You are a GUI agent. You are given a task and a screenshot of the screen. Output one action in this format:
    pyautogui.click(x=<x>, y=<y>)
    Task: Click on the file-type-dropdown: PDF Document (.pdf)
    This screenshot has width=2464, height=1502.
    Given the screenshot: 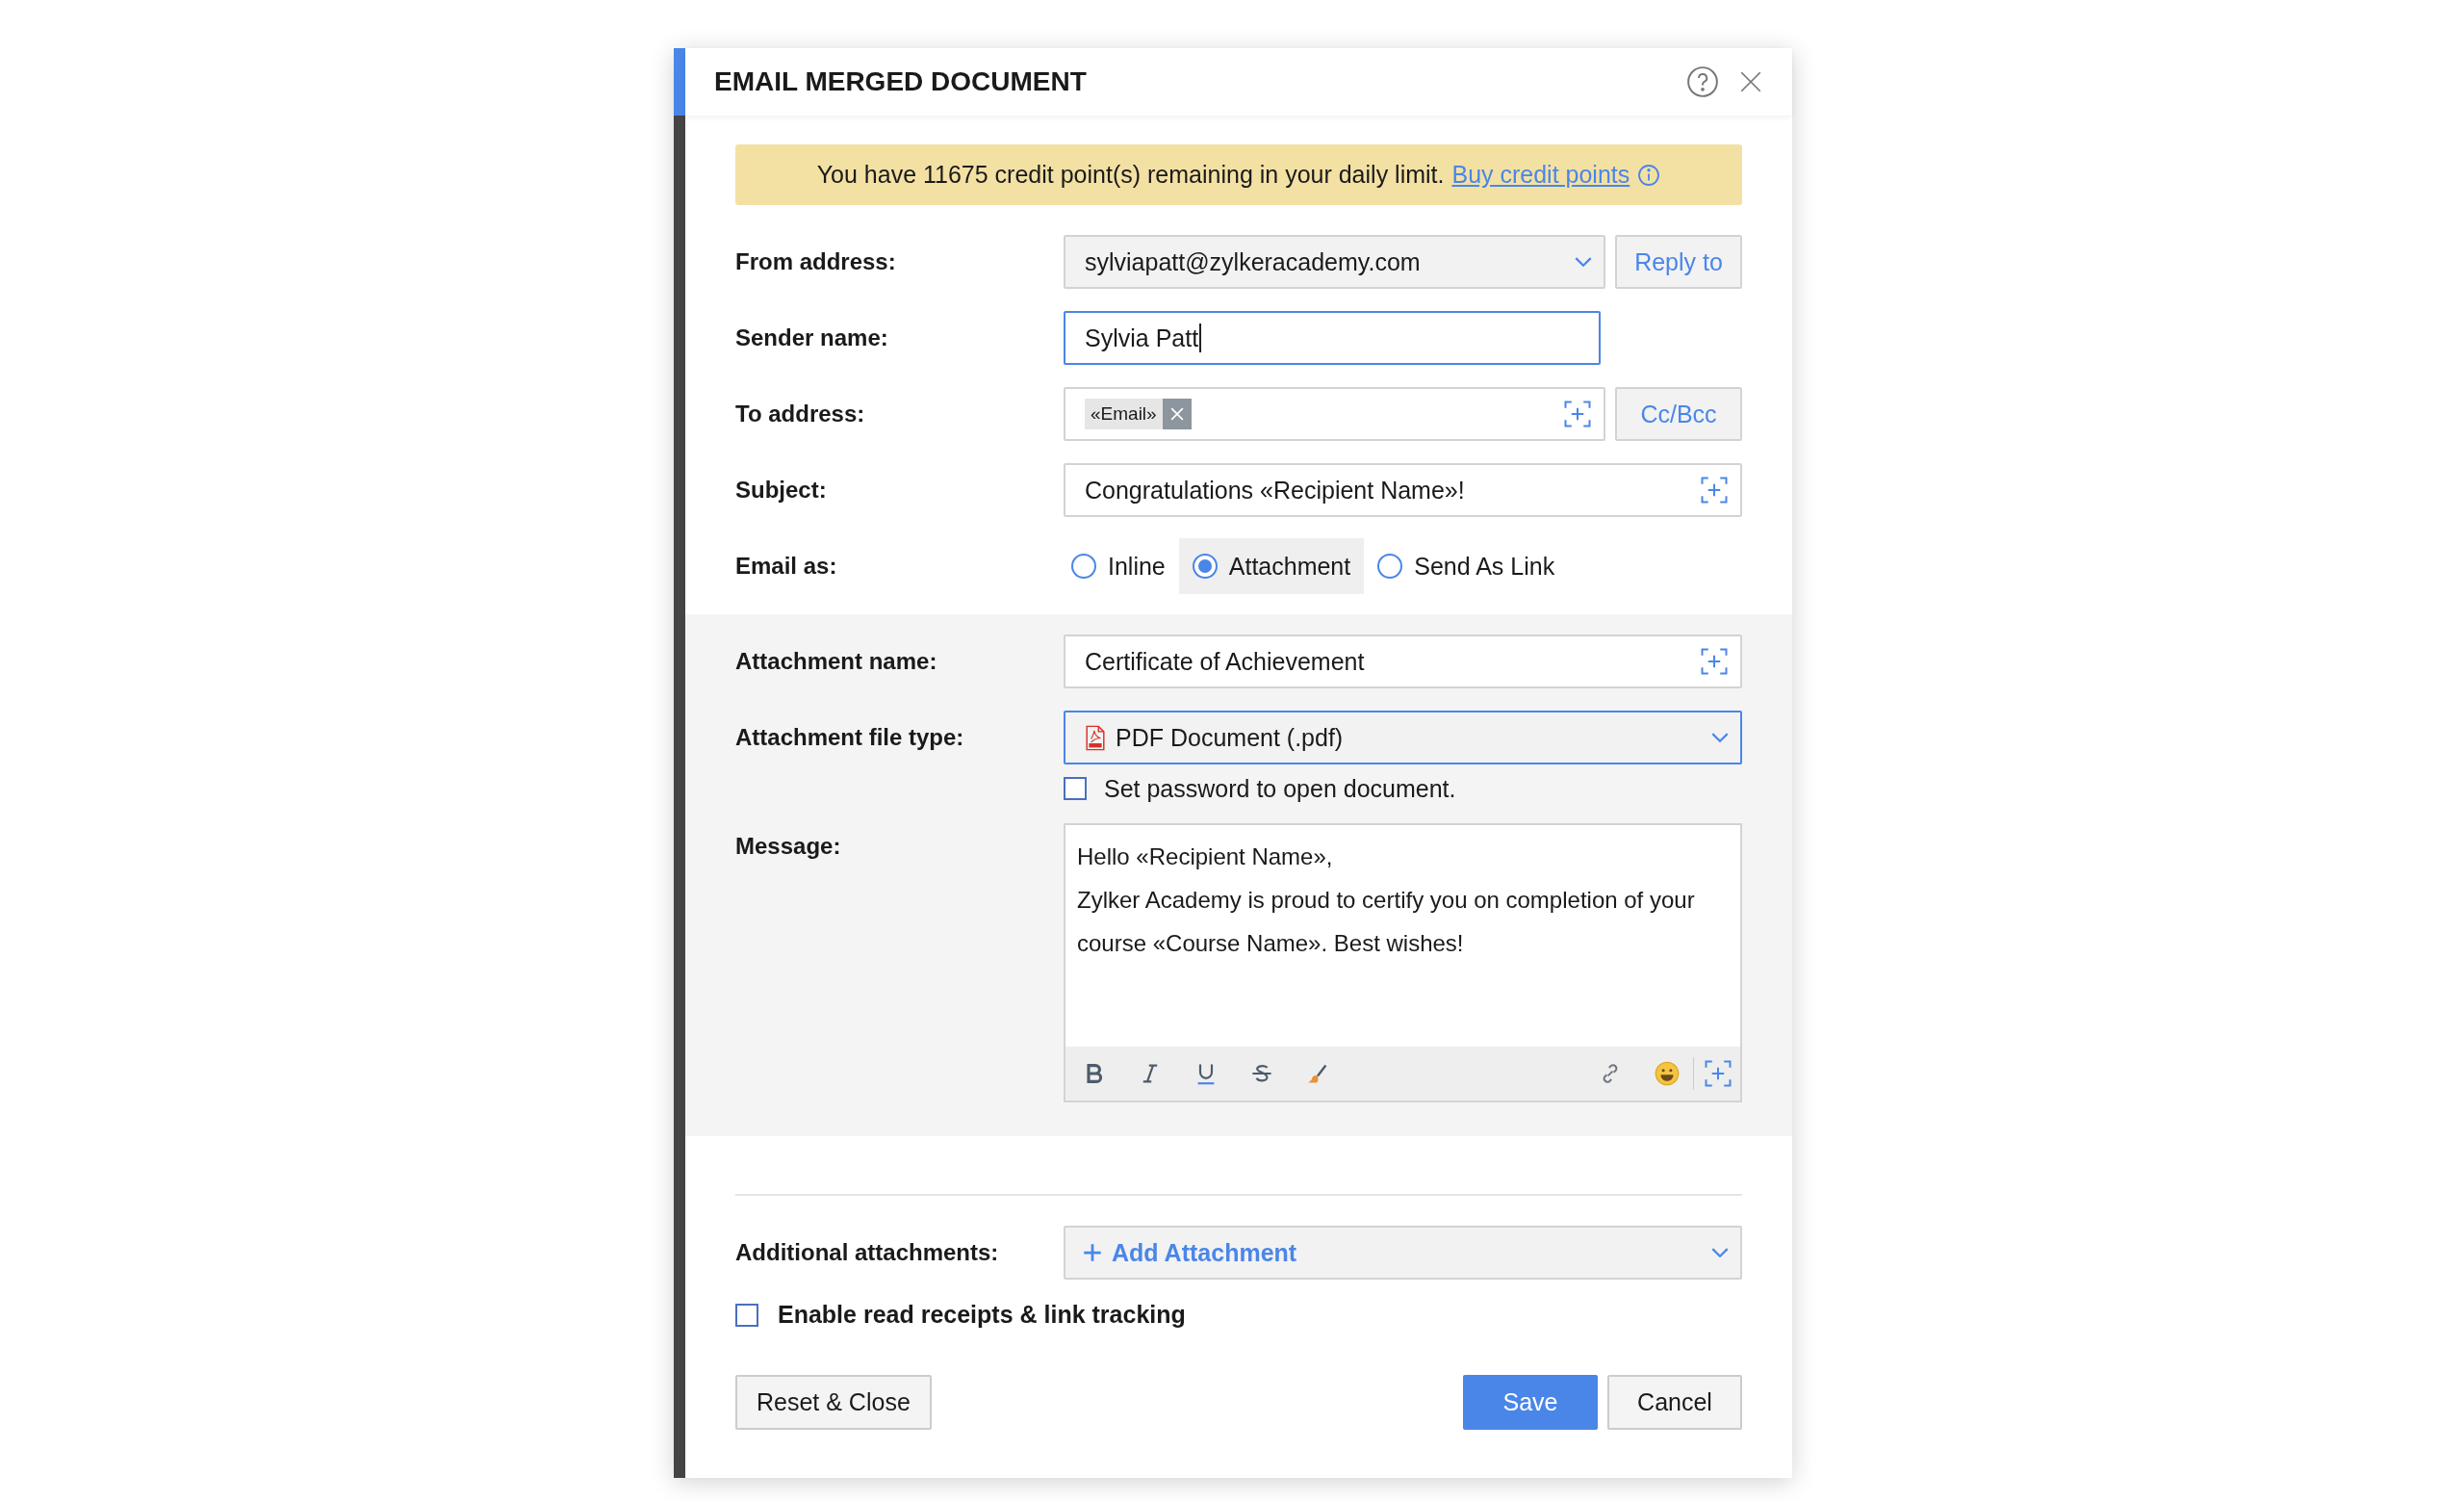 What is the action you would take?
    pyautogui.click(x=1403, y=737)
    